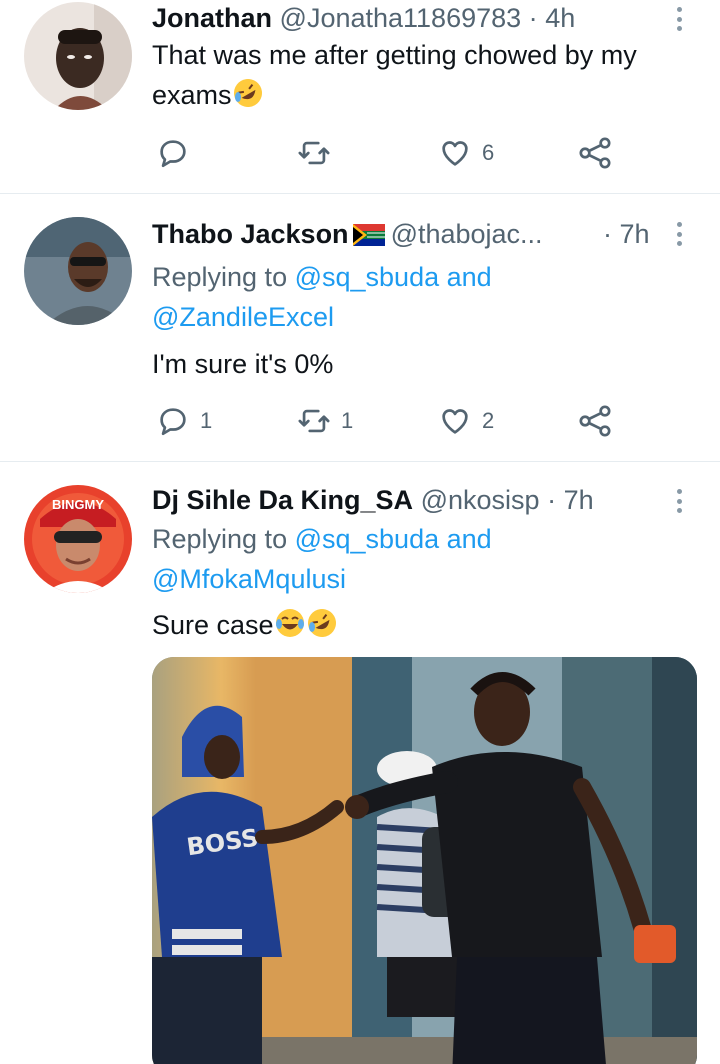  I want to click on retweet-button: 1, so click(325, 421).